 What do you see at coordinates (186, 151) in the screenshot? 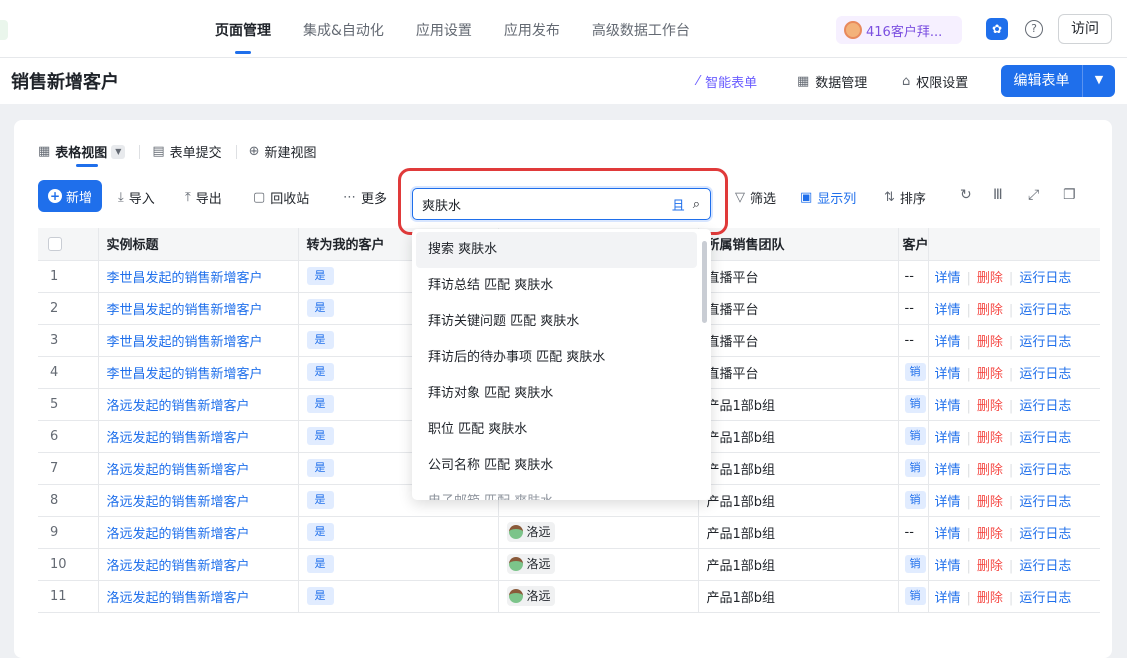
I see `tab-form-submit: ▤ 表单提交` at bounding box center [186, 151].